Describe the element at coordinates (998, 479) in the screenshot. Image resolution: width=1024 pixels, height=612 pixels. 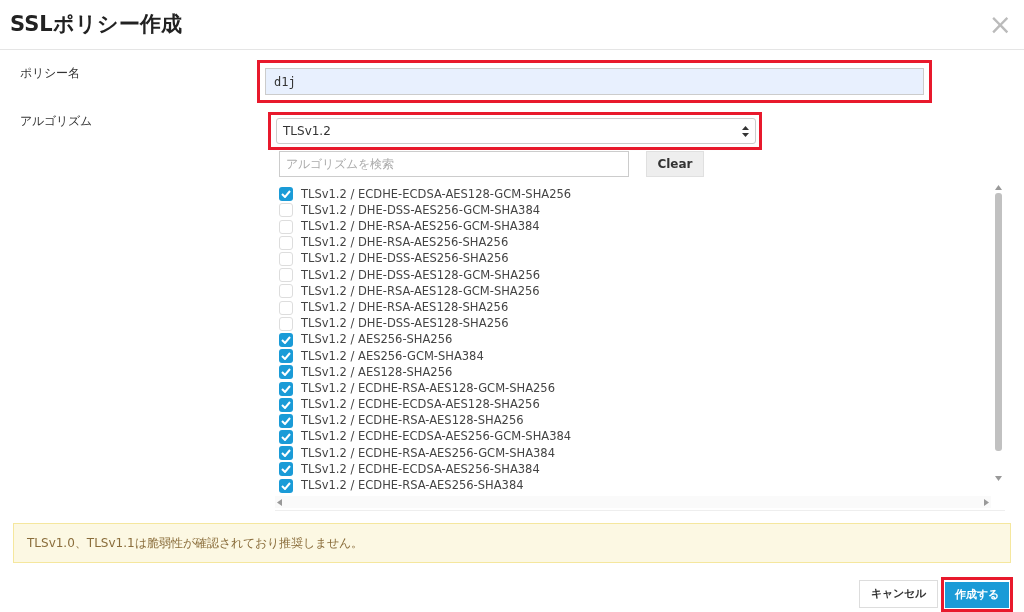
I see `scroll-down-icon` at that location.